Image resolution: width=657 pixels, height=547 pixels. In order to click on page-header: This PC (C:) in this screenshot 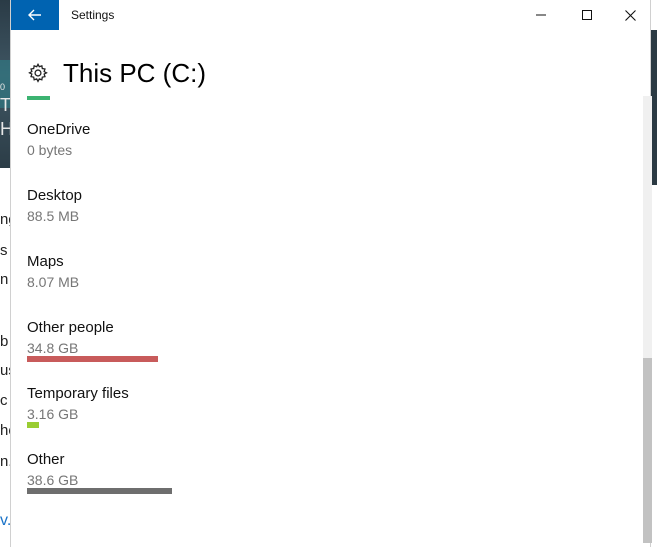, I will do `click(116, 73)`.